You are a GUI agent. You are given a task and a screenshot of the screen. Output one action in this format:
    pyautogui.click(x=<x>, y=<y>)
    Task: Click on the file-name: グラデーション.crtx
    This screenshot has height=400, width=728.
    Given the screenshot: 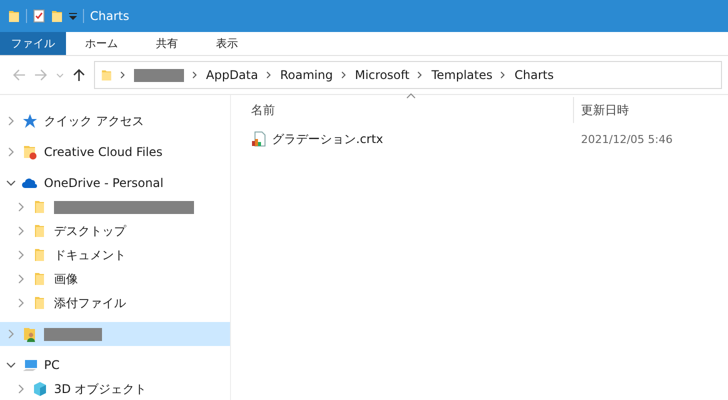 What is the action you would take?
    pyautogui.click(x=328, y=139)
    